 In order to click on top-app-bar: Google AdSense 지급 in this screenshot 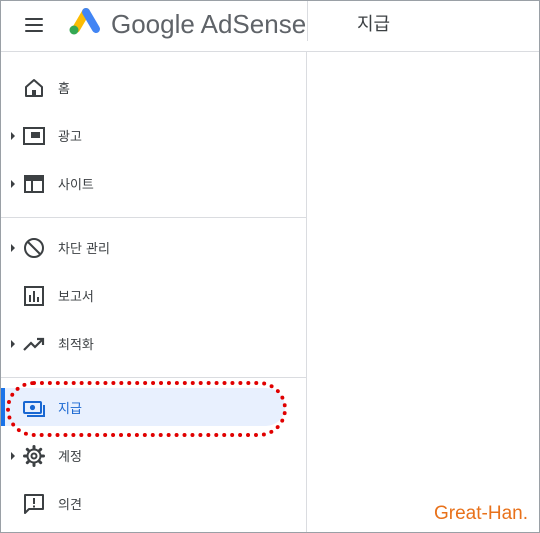, I will do `click(270, 26)`.